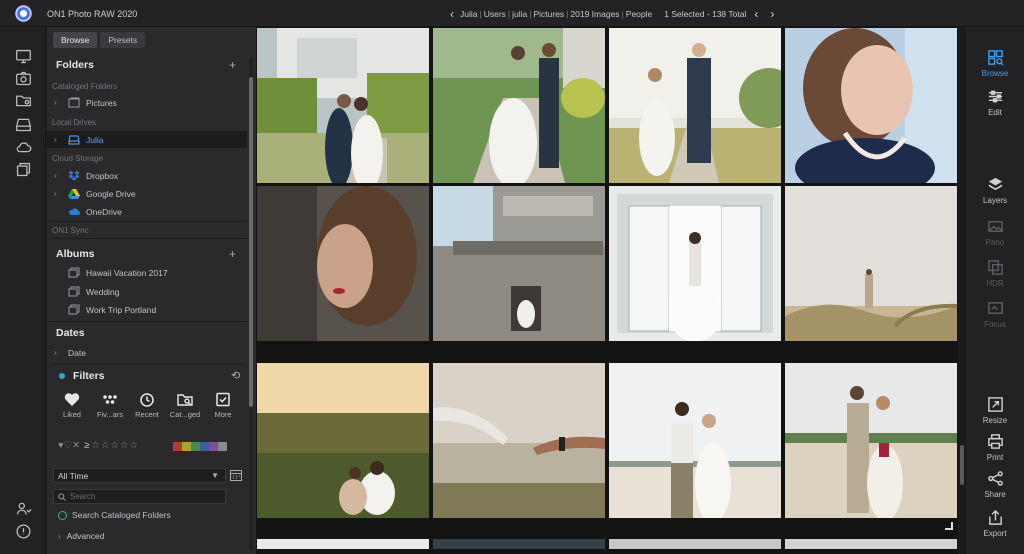 This screenshot has height=554, width=1024. I want to click on color-swatch-yellow, so click(186, 446).